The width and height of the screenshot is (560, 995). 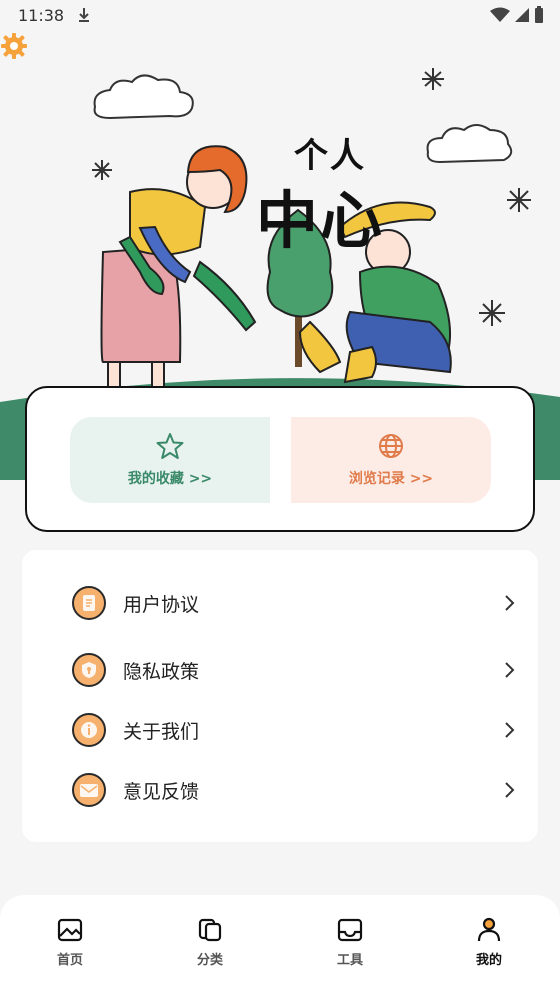 I want to click on bottom-navigation: 首页 分类 工具 我的, so click(x=280, y=945).